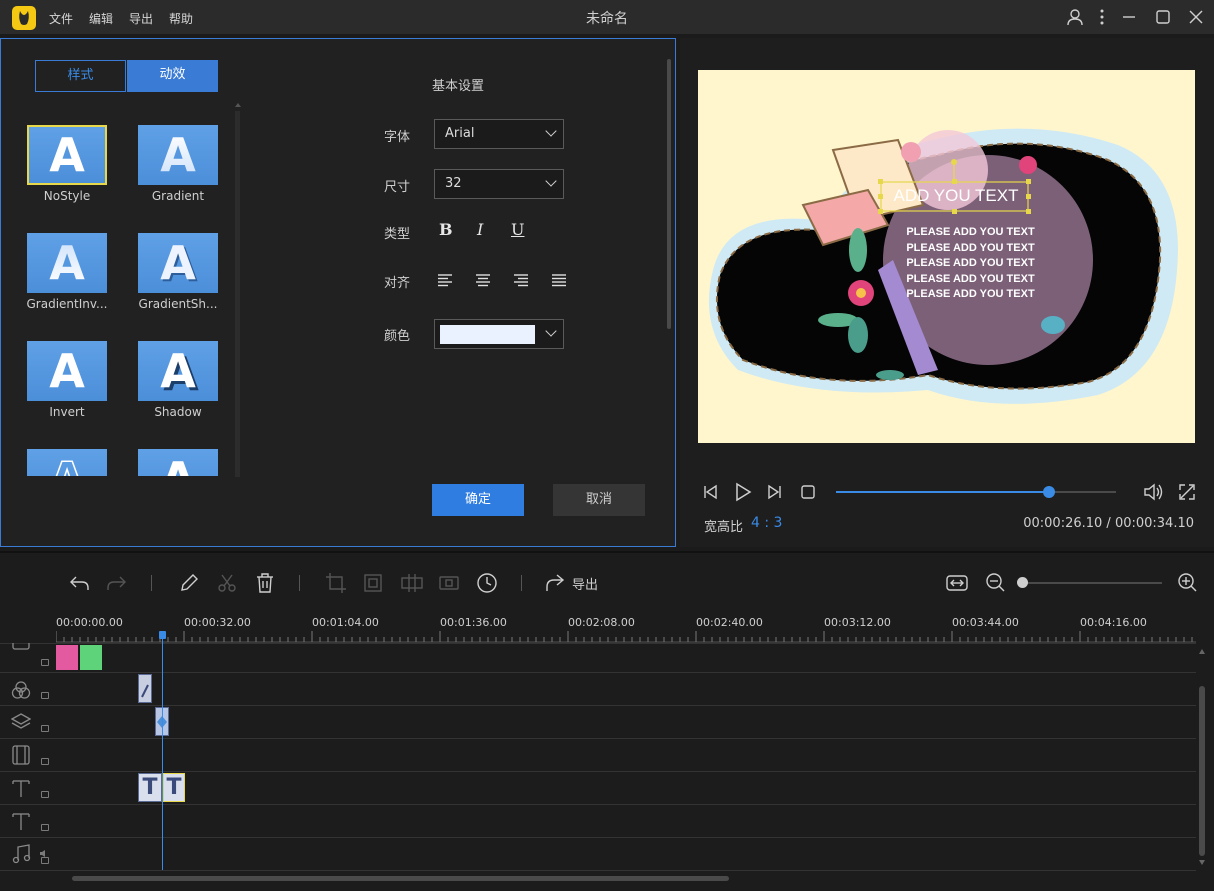  What do you see at coordinates (1187, 494) in the screenshot?
I see `fullscreen-icon` at bounding box center [1187, 494].